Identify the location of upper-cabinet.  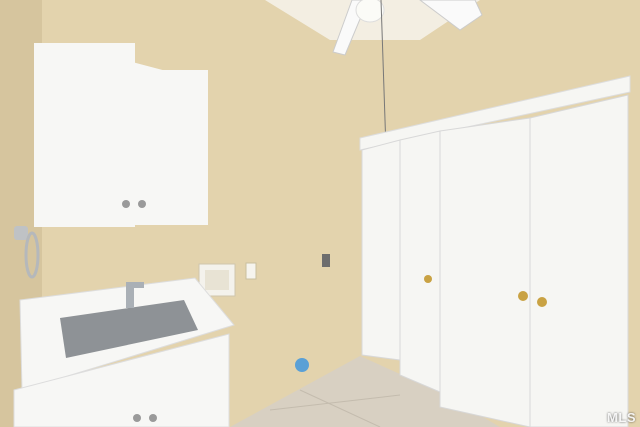
(121, 135).